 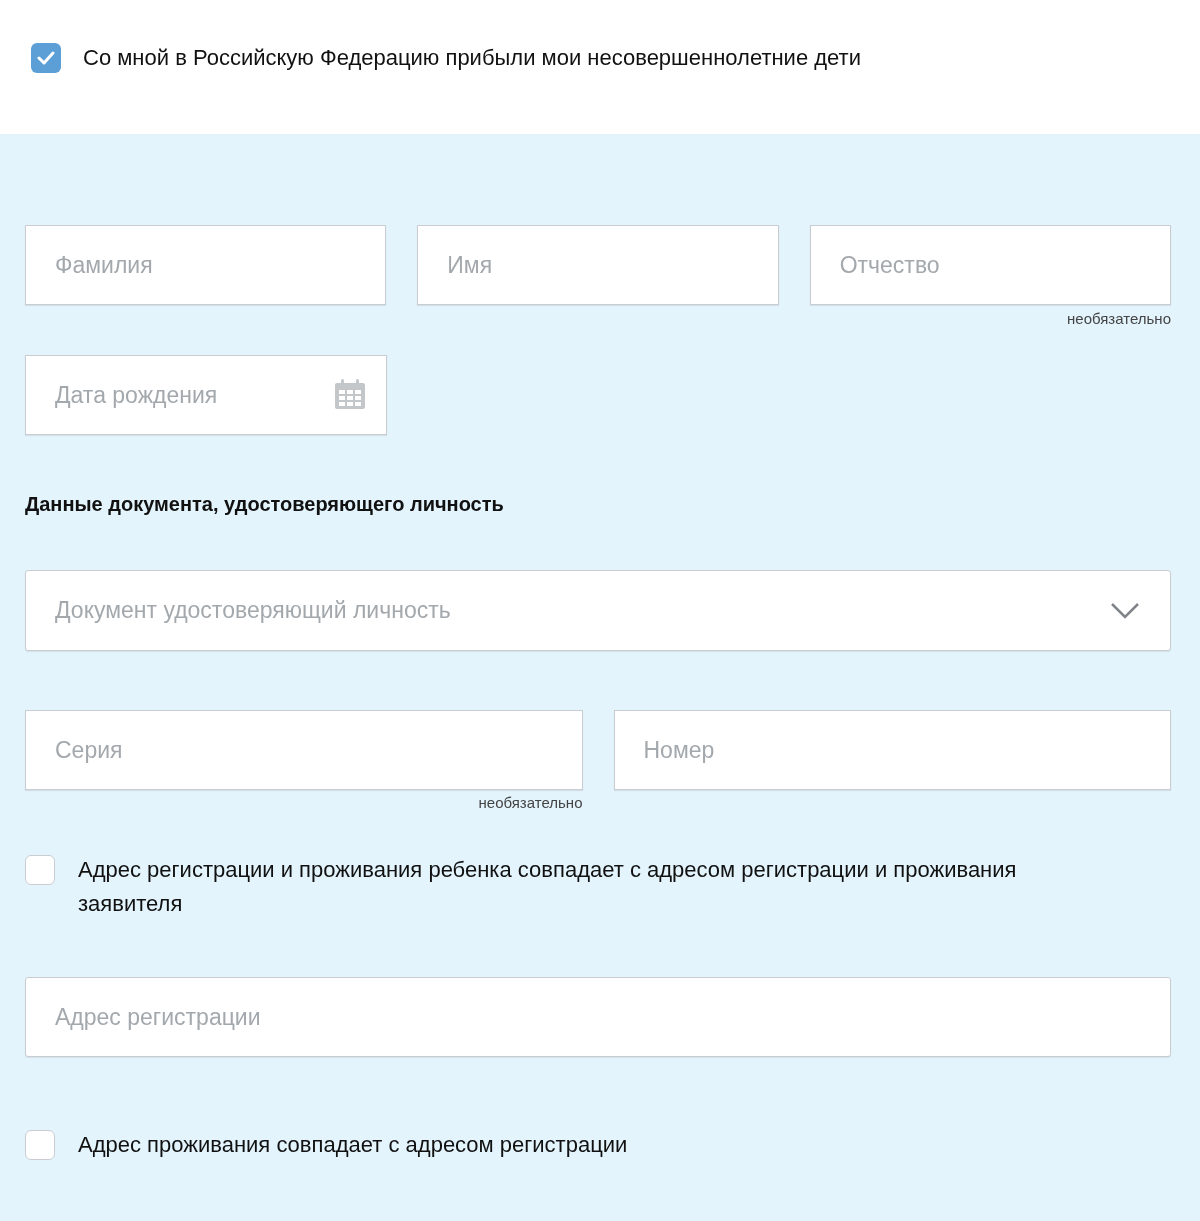 I want to click on text-field: Серия, so click(x=304, y=750).